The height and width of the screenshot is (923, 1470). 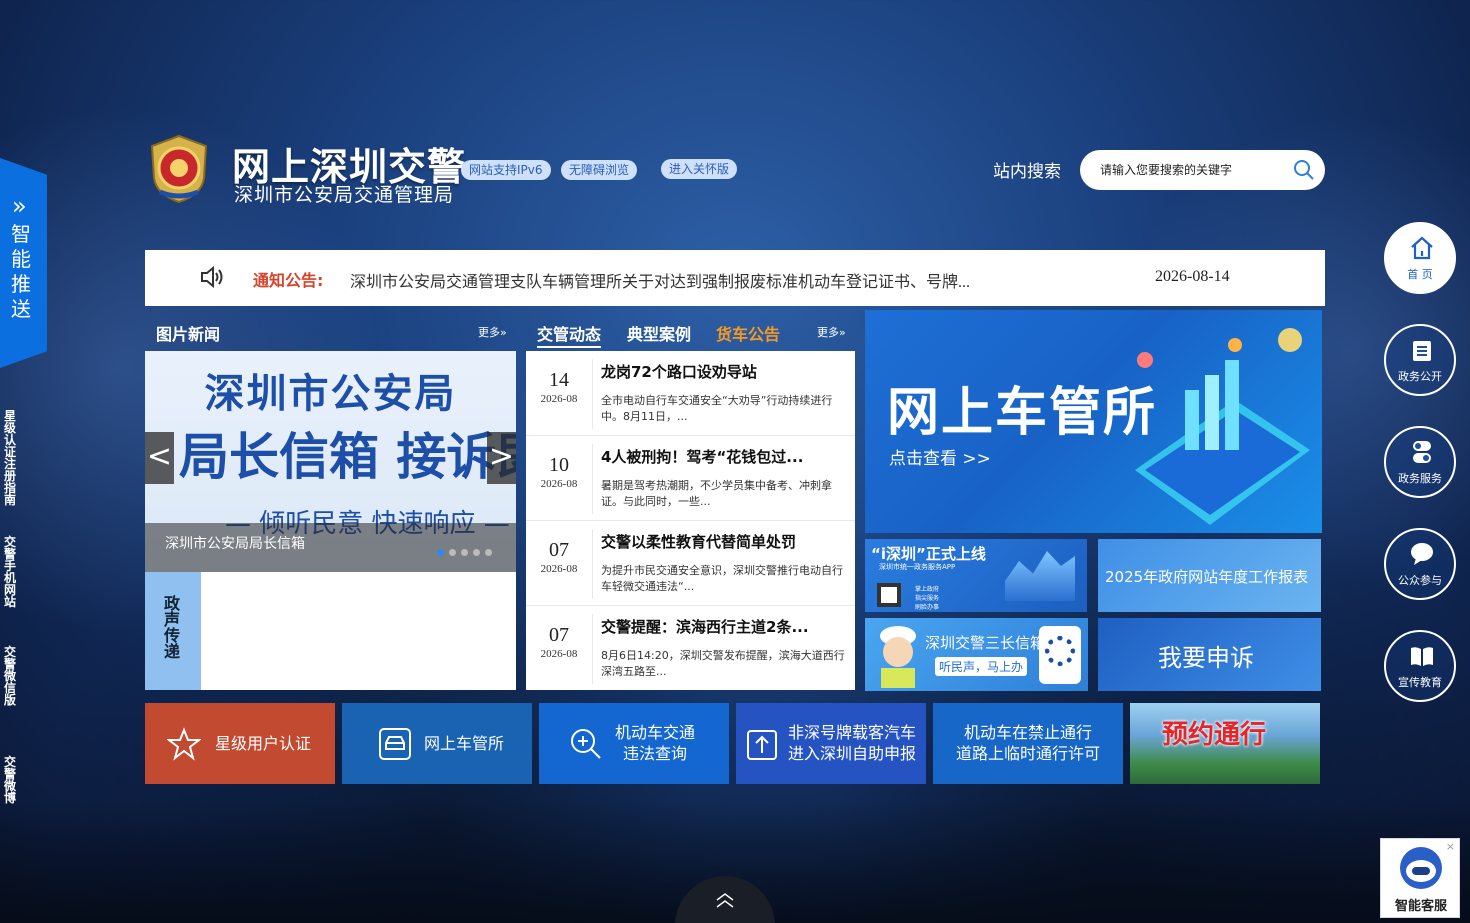 I want to click on online-vehicle-office-button: 网上车管所, so click(x=437, y=743).